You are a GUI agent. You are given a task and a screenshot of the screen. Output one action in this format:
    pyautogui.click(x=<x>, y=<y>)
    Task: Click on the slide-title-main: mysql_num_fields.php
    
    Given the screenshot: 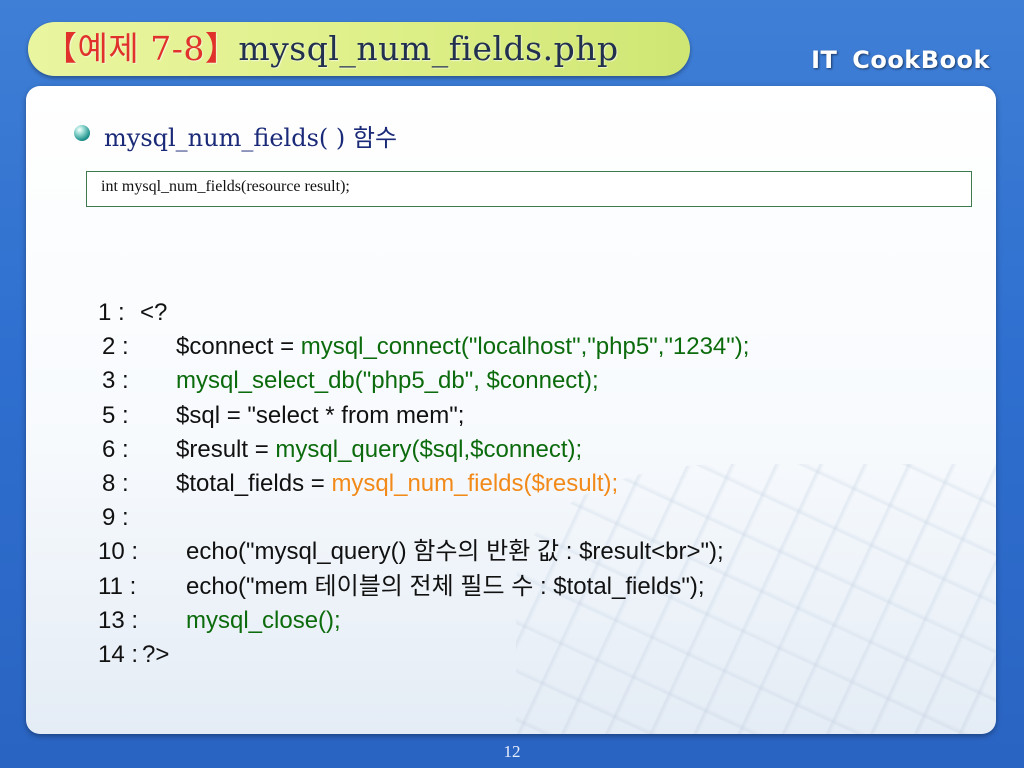 What is the action you would take?
    pyautogui.click(x=428, y=48)
    